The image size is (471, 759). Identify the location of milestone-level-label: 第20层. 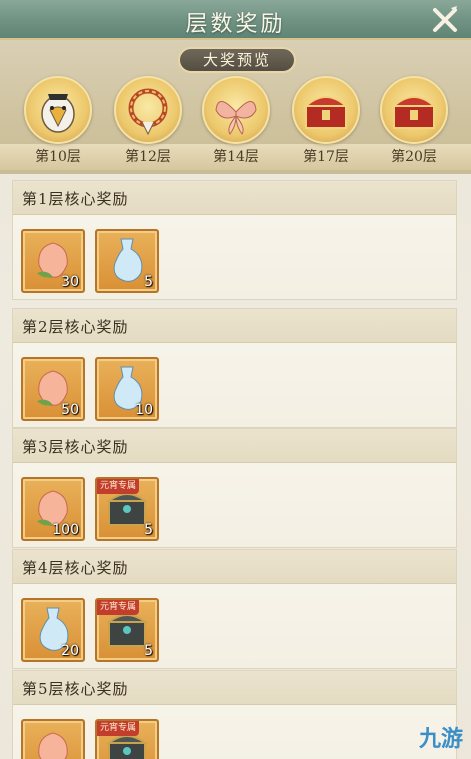
(414, 157).